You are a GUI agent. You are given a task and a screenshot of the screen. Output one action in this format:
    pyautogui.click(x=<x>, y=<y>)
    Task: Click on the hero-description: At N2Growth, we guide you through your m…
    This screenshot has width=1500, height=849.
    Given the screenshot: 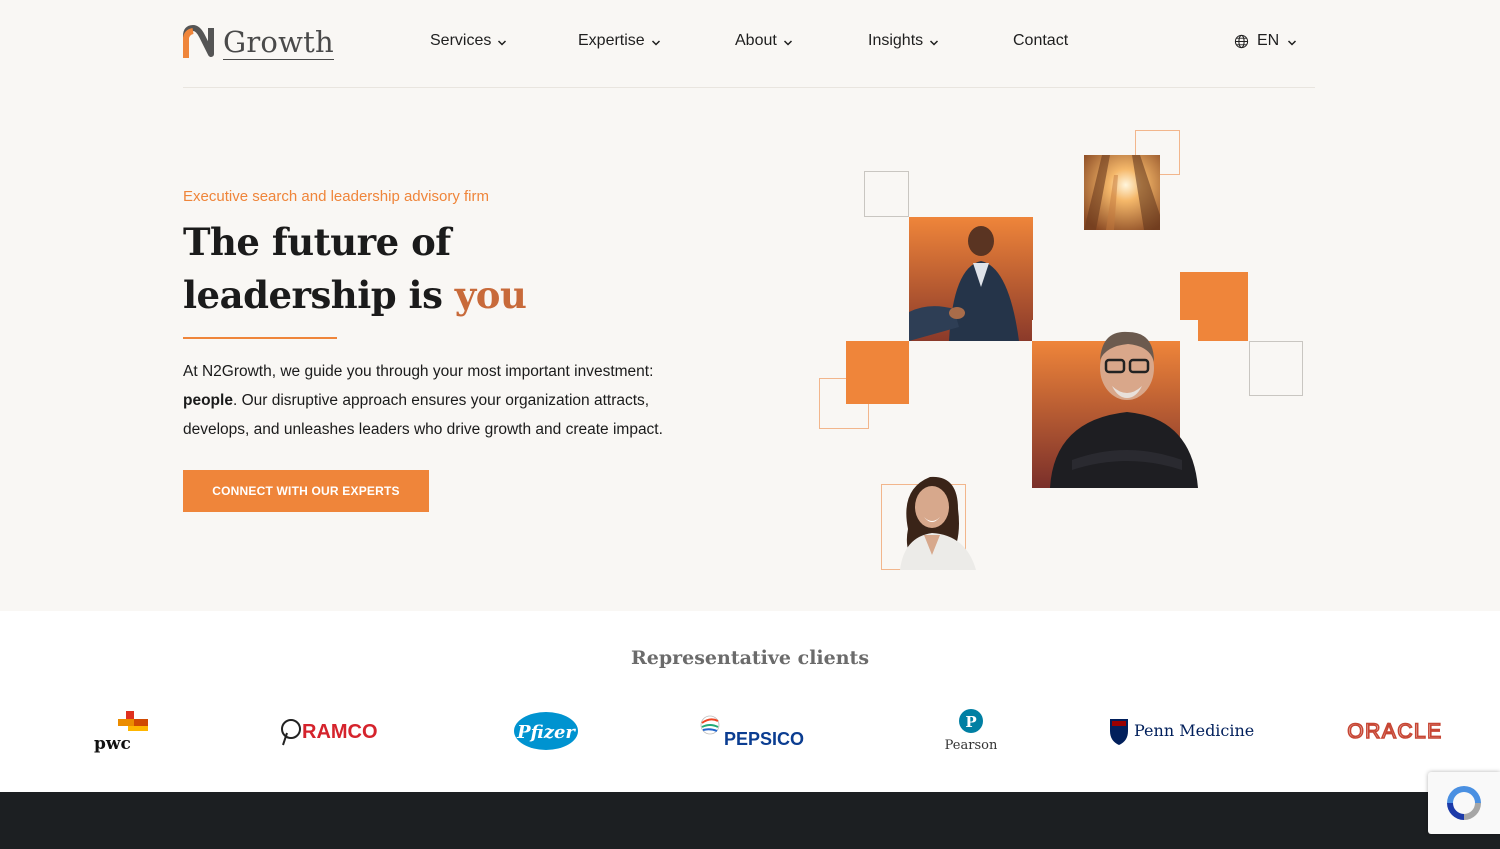 What is the action you would take?
    pyautogui.click(x=443, y=400)
    